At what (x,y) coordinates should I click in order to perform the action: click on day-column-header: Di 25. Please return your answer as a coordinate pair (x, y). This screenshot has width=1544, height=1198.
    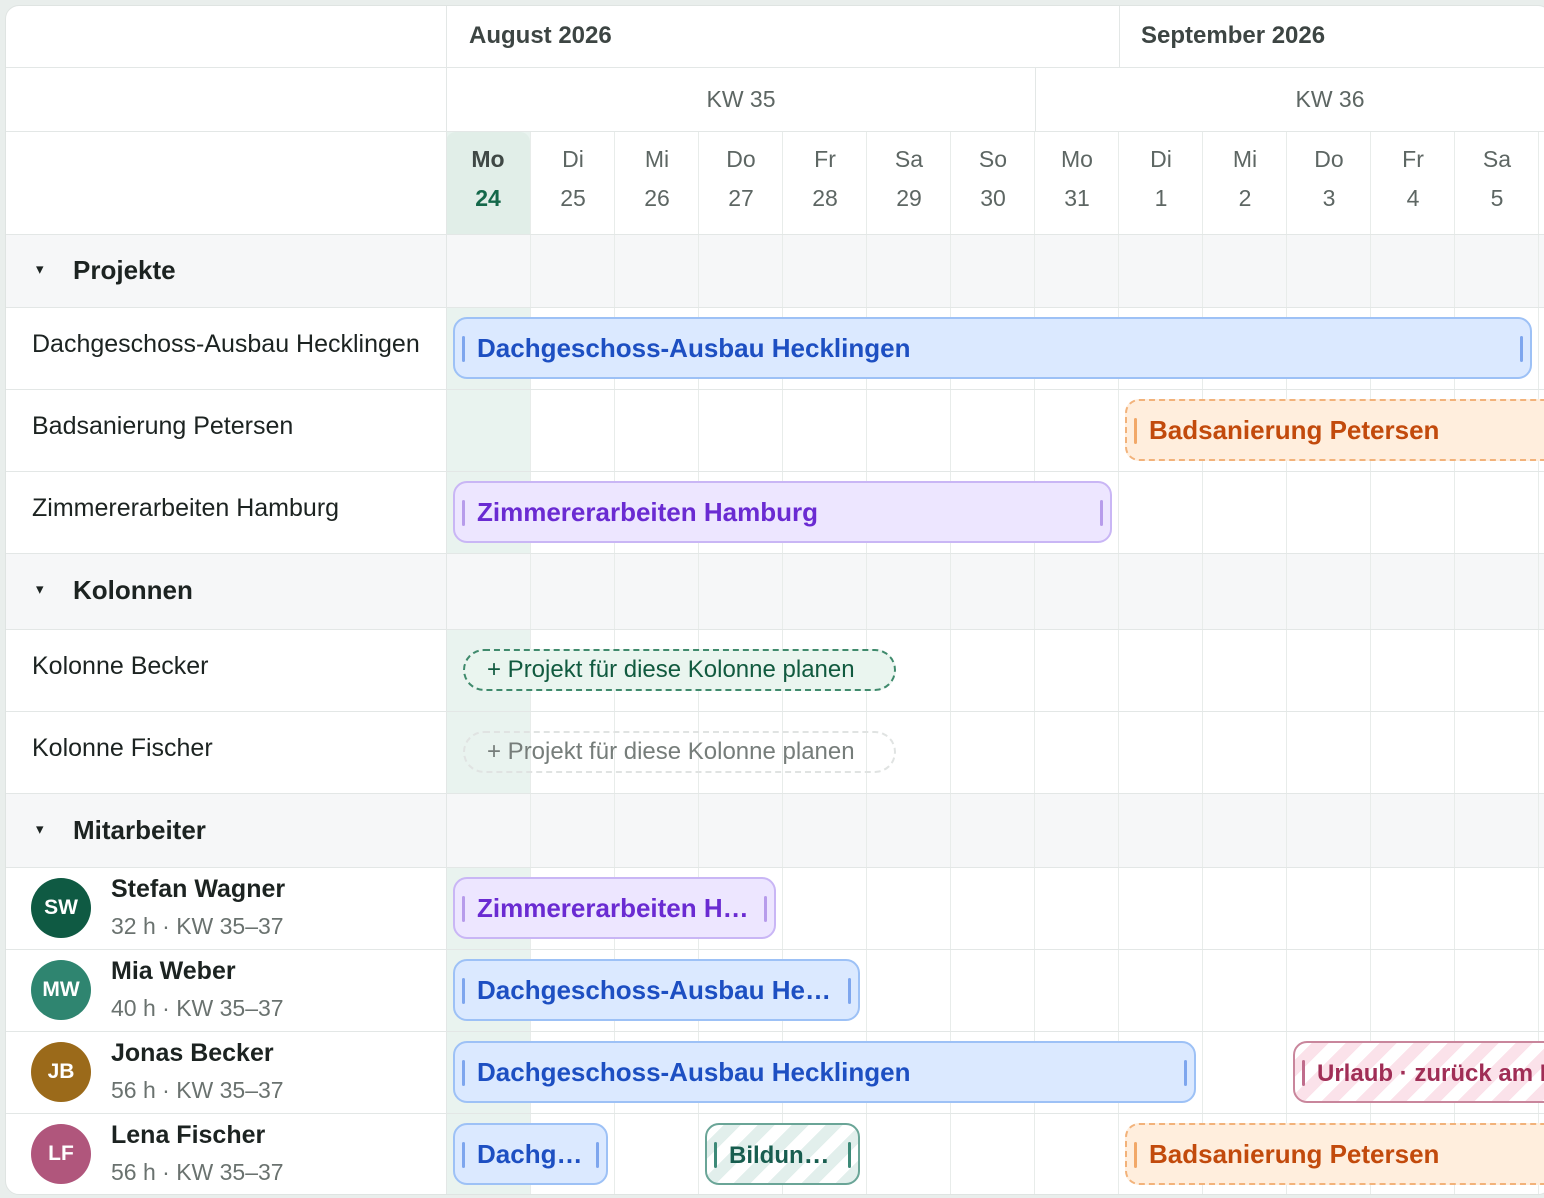
    Looking at the image, I should click on (573, 183).